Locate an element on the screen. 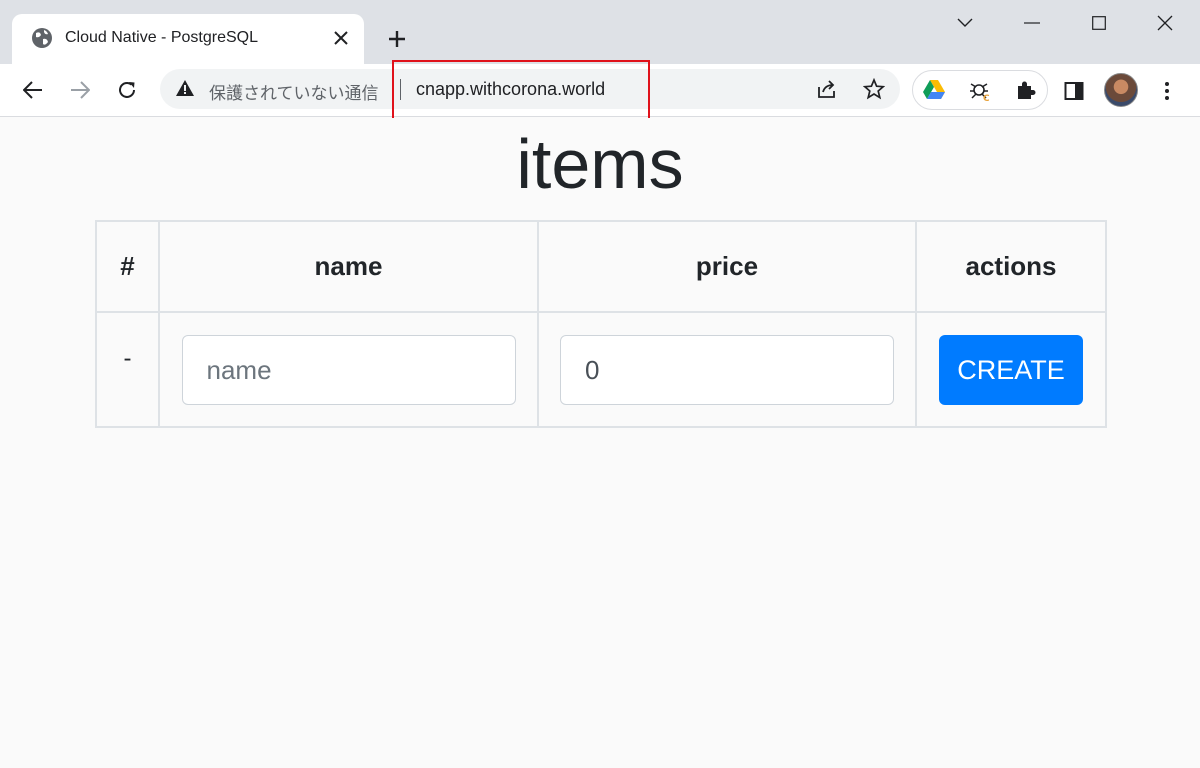  actions-cell: CREATE is located at coordinates (1011, 369).